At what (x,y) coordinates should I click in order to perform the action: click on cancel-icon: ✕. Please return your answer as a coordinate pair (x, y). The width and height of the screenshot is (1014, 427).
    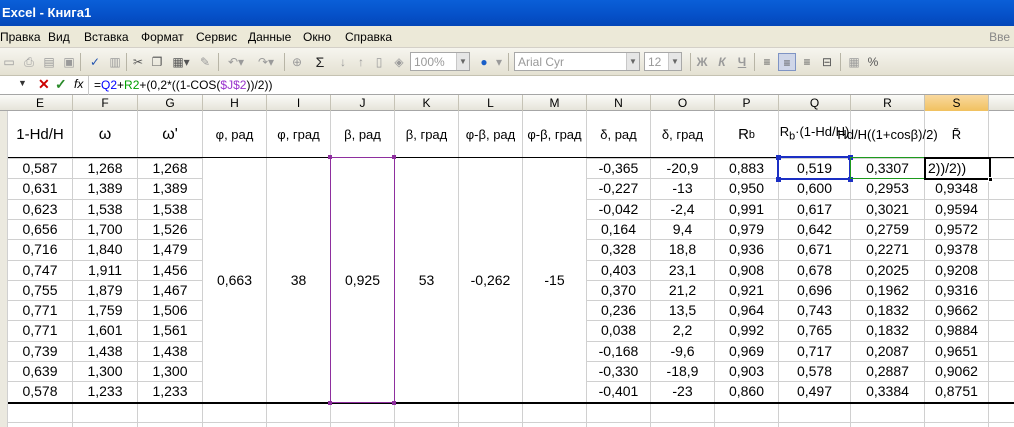
    Looking at the image, I should click on (44, 84).